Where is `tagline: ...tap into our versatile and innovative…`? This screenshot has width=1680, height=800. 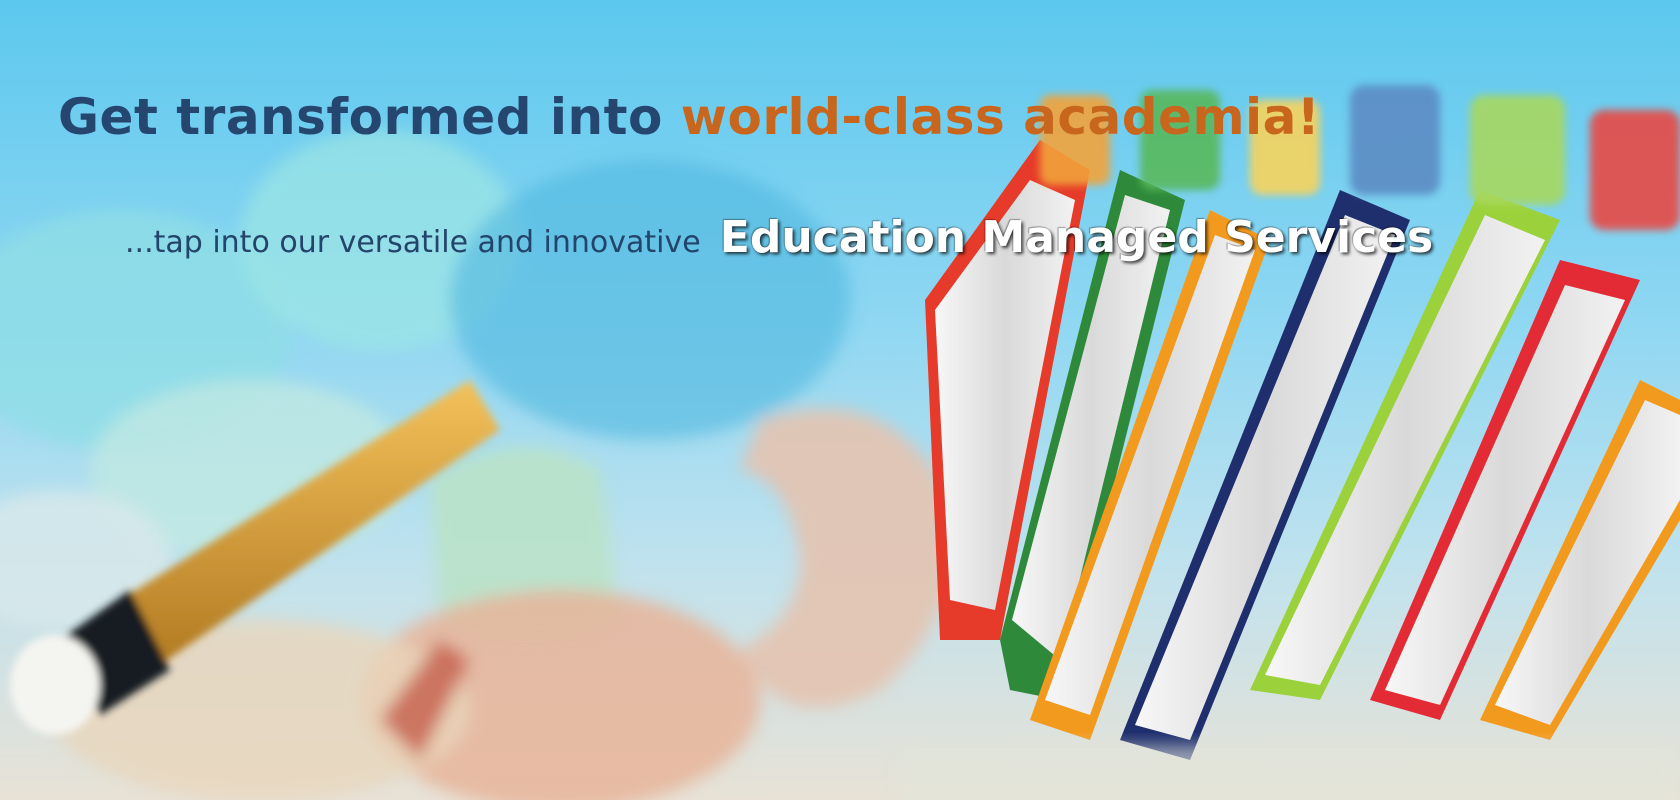
tagline: ...tap into our versatile and innovative… is located at coordinates (779, 237).